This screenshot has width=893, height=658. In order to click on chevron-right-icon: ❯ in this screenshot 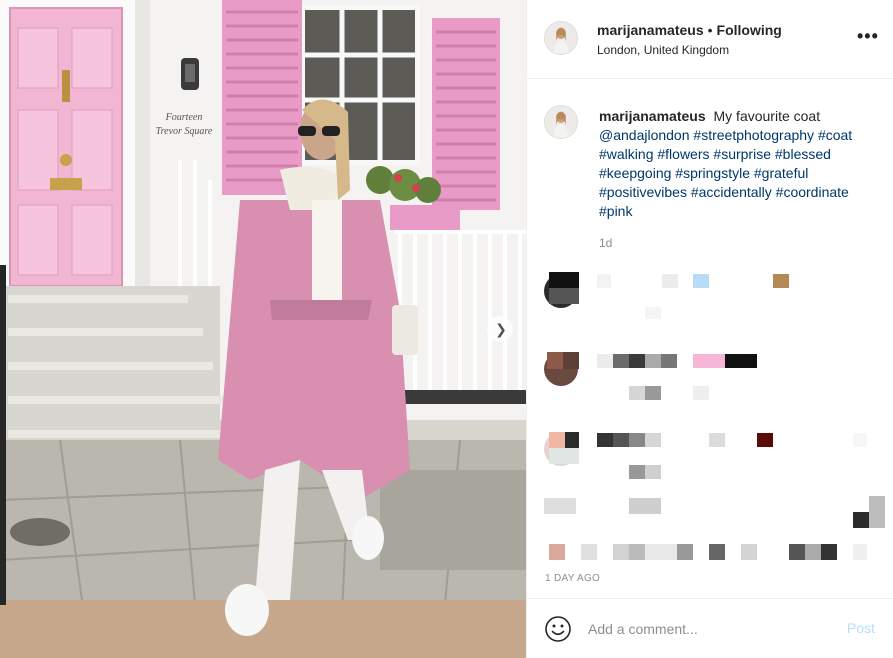, I will do `click(501, 329)`.